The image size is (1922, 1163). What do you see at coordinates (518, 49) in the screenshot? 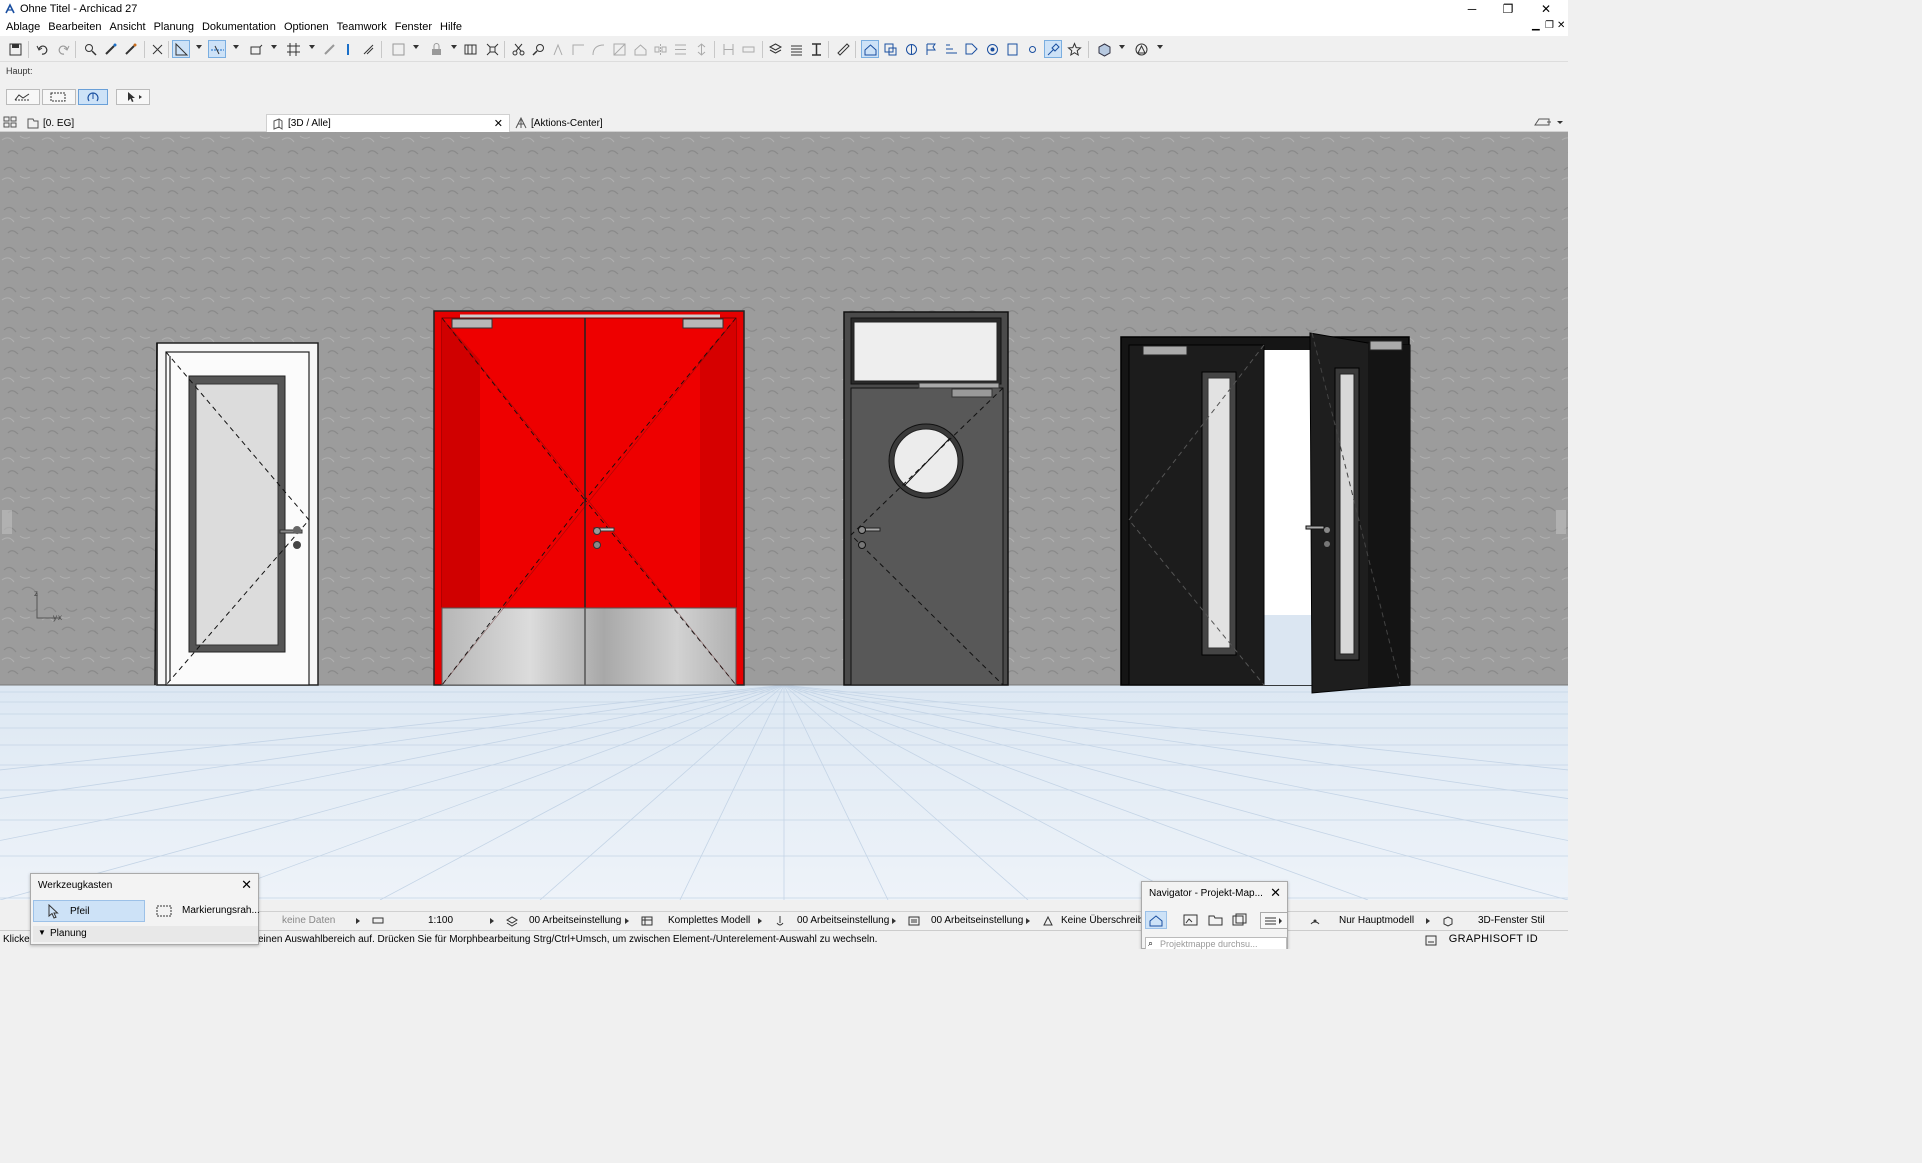
I see `cut-icon` at bounding box center [518, 49].